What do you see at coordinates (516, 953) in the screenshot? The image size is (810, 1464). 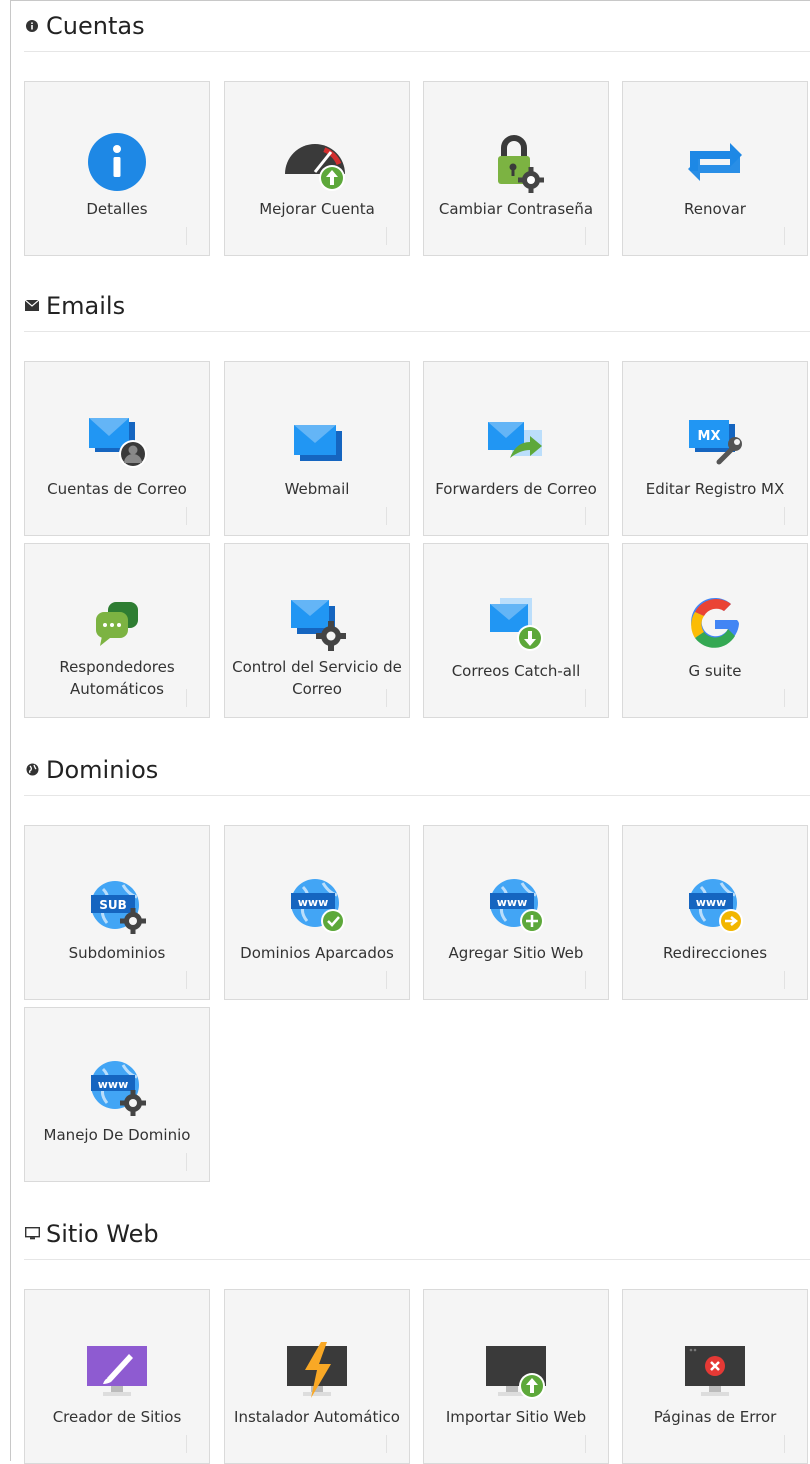 I see `tile-label: Agregar Sitio Web` at bounding box center [516, 953].